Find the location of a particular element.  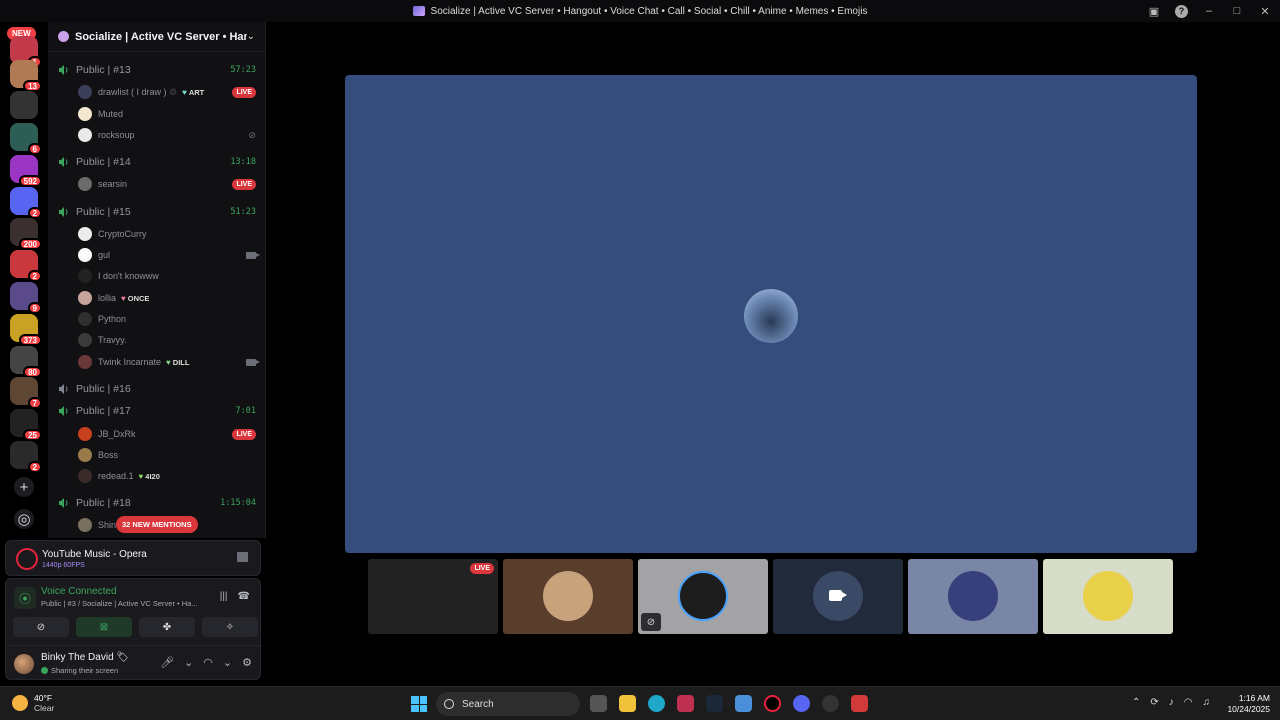

clock: 1:16 AM 10/24/2025 is located at coordinates (1248, 704).